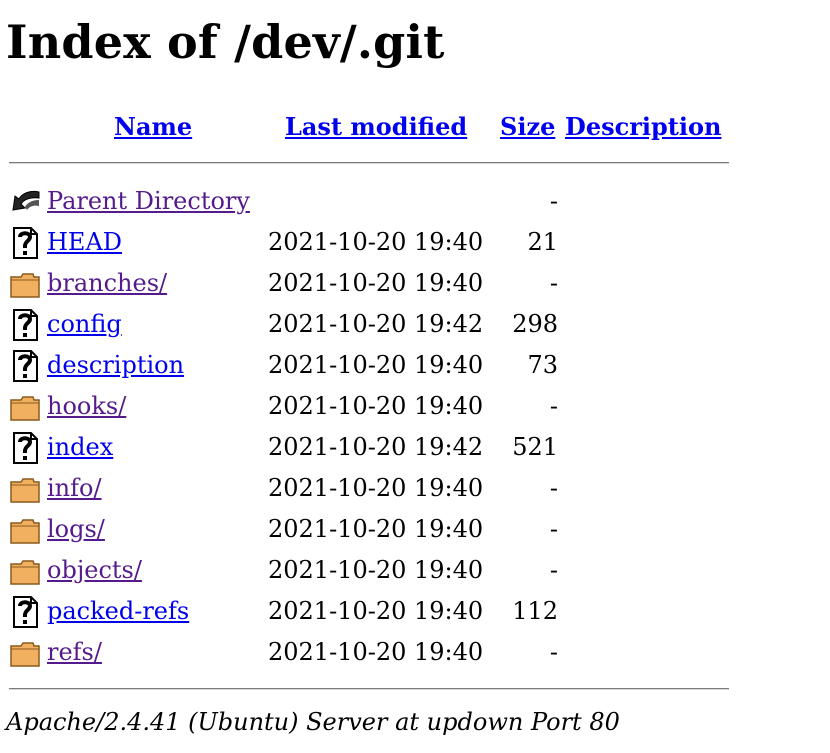 The height and width of the screenshot is (753, 830). I want to click on entry-size: 73, so click(542, 365).